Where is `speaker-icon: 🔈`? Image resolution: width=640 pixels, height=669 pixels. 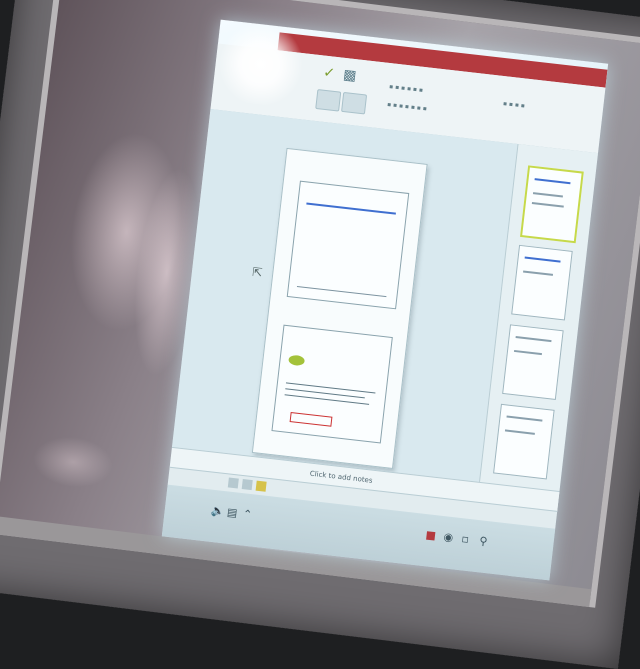
speaker-icon: 🔈 is located at coordinates (217, 511).